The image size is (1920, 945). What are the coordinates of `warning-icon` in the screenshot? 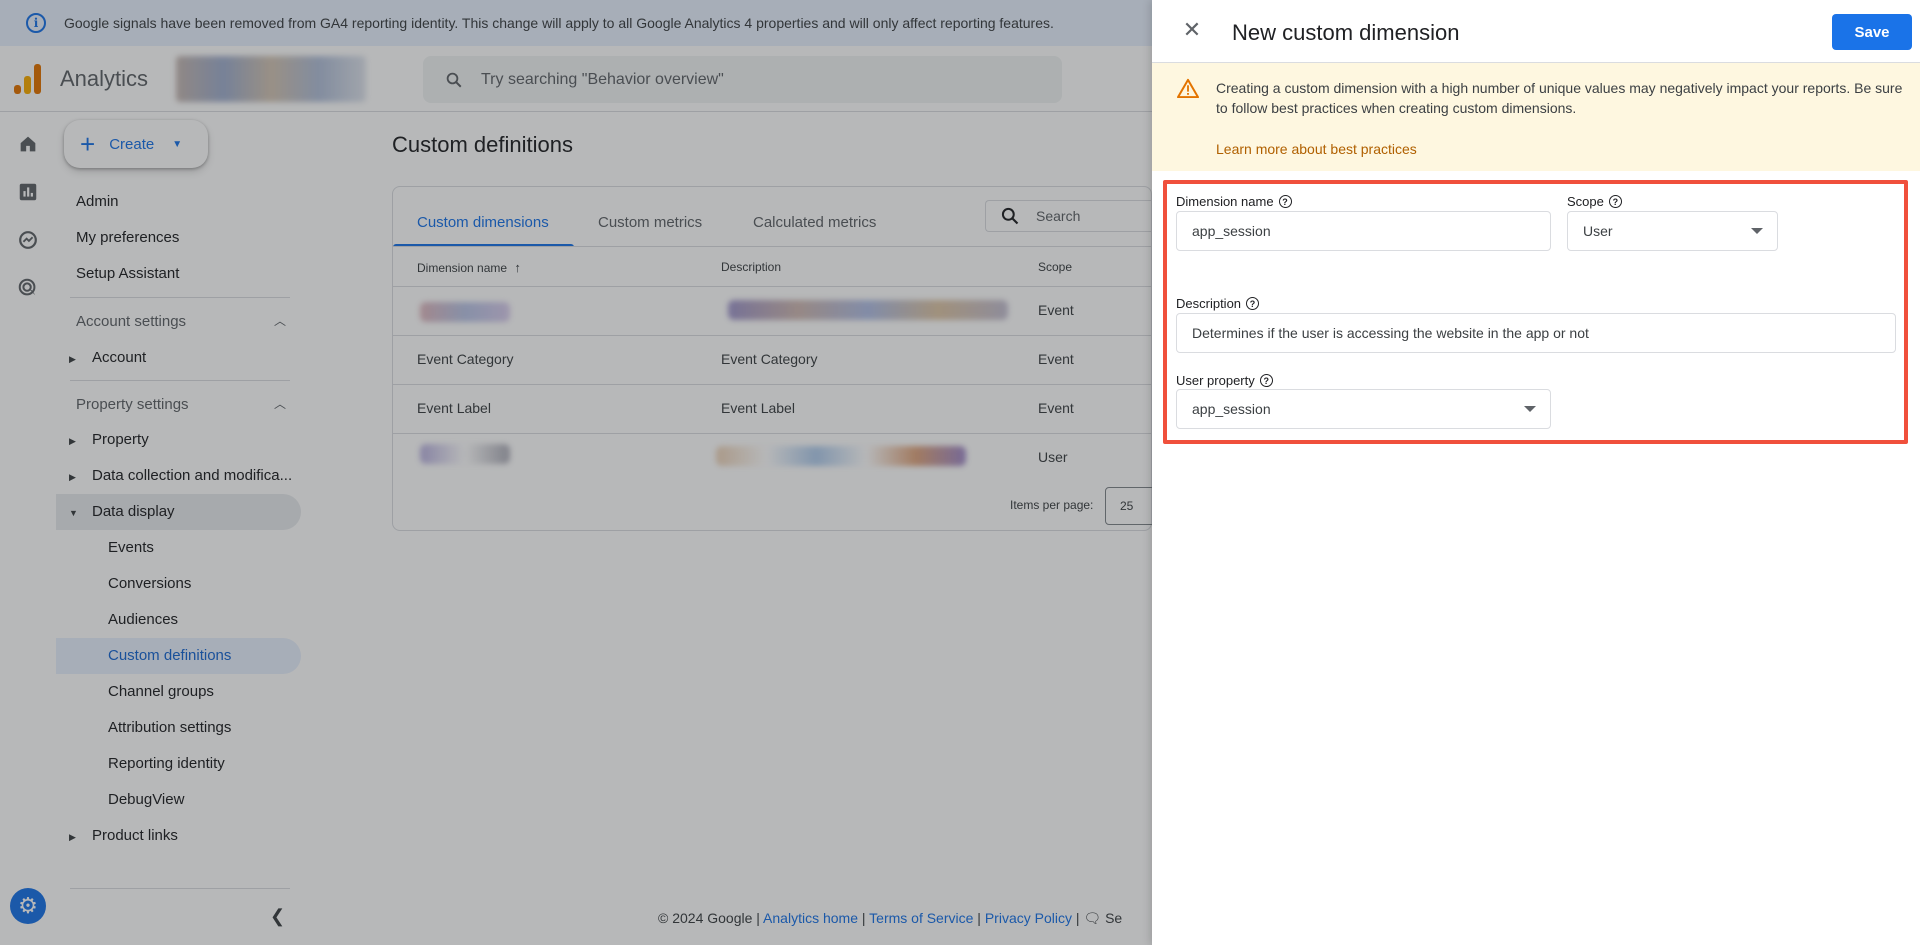 It's located at (1188, 88).